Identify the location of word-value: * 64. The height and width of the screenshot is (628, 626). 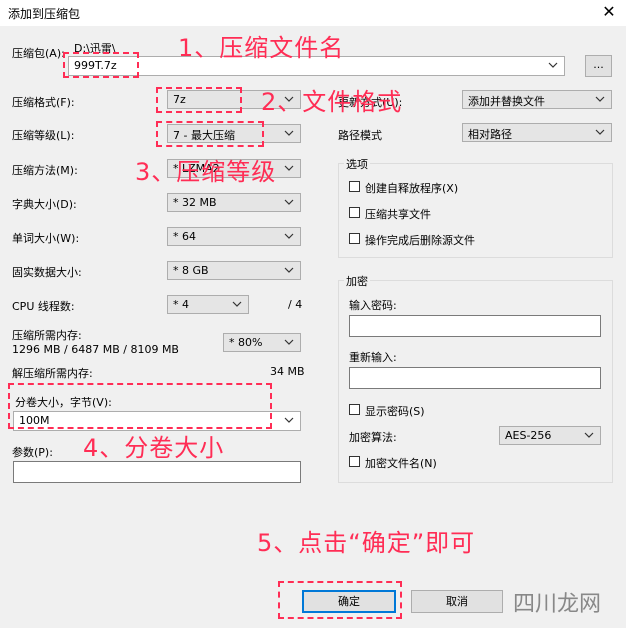
(184, 236).